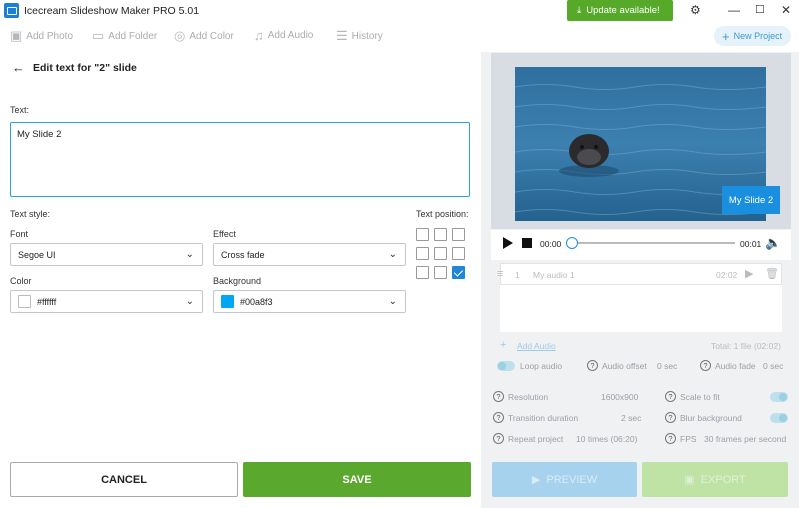 Image resolution: width=799 pixels, height=508 pixels. What do you see at coordinates (641, 308) in the screenshot?
I see `audio-list-body` at bounding box center [641, 308].